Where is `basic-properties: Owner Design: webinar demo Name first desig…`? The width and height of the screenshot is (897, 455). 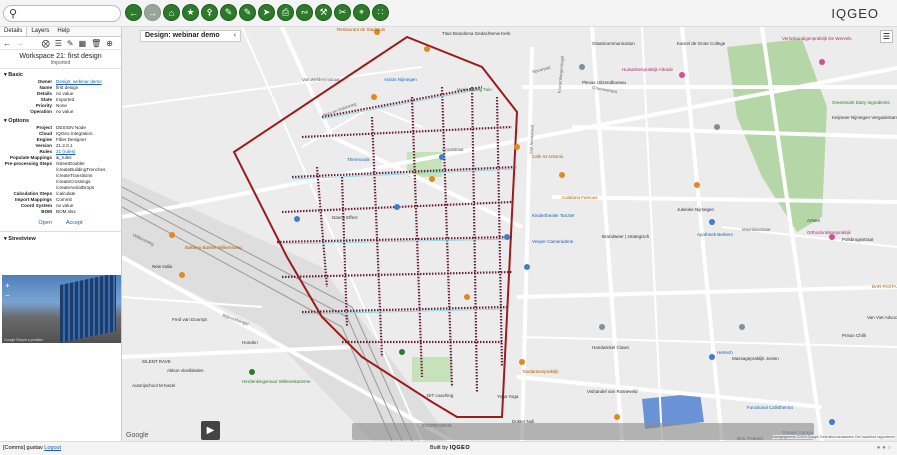
basic-properties: Owner Design: webinar demo Name first desig… is located at coordinates (60, 97).